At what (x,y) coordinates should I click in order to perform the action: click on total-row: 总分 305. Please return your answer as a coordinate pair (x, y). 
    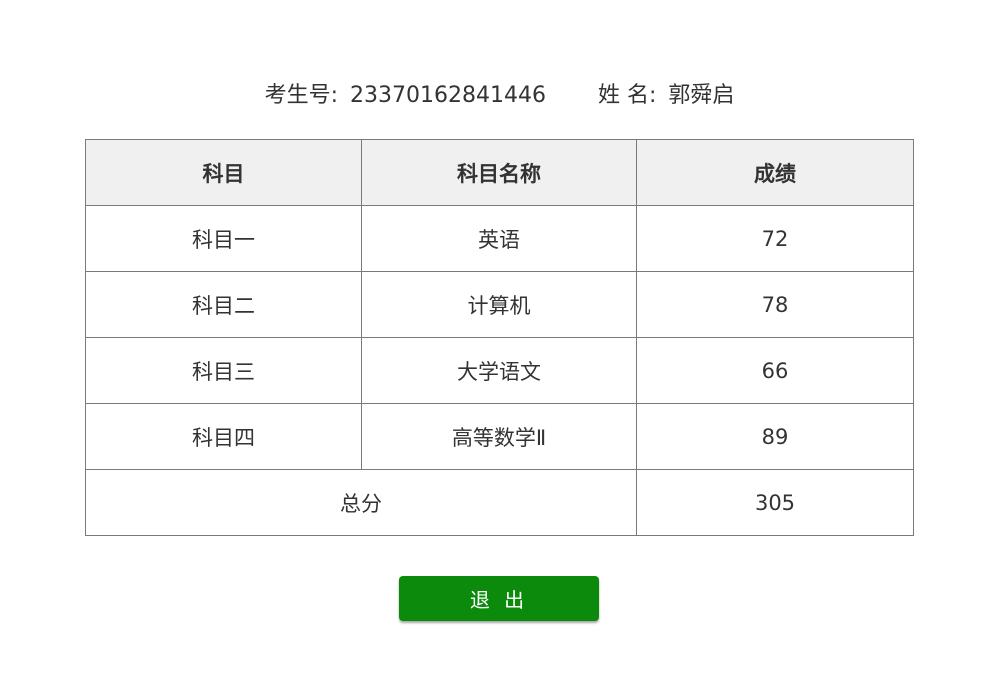
    Looking at the image, I should click on (499, 502).